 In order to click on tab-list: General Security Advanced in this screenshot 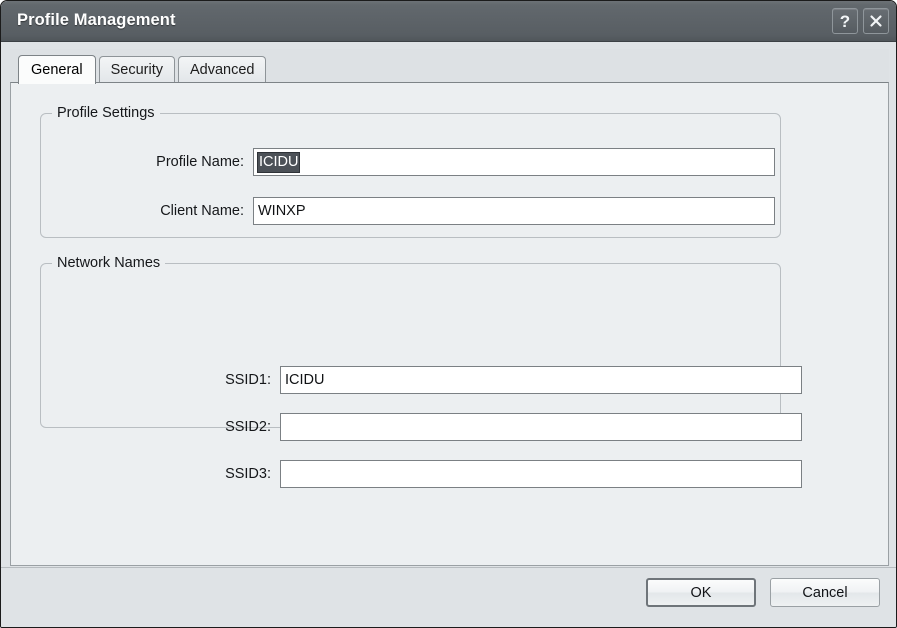, I will do `click(142, 69)`.